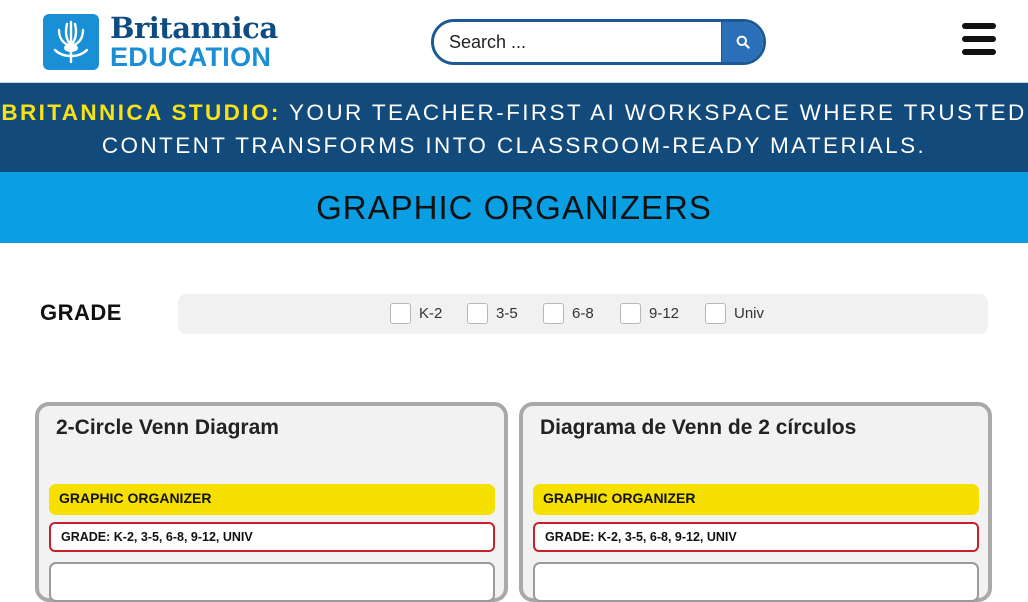  I want to click on britannica-thistle-logo-icon, so click(71, 42).